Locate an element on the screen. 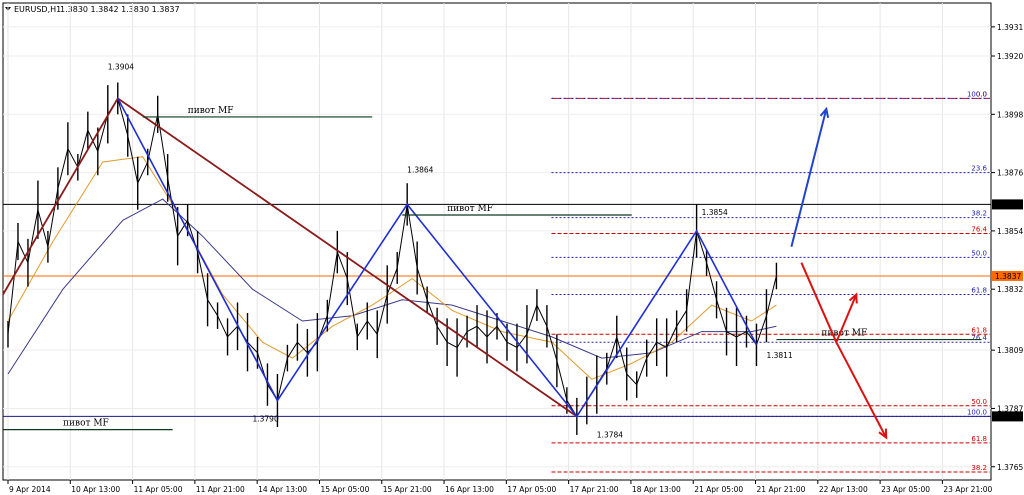 The image size is (1024, 495). x-tick-label: 21 Apr 05:00 is located at coordinates (718, 489).